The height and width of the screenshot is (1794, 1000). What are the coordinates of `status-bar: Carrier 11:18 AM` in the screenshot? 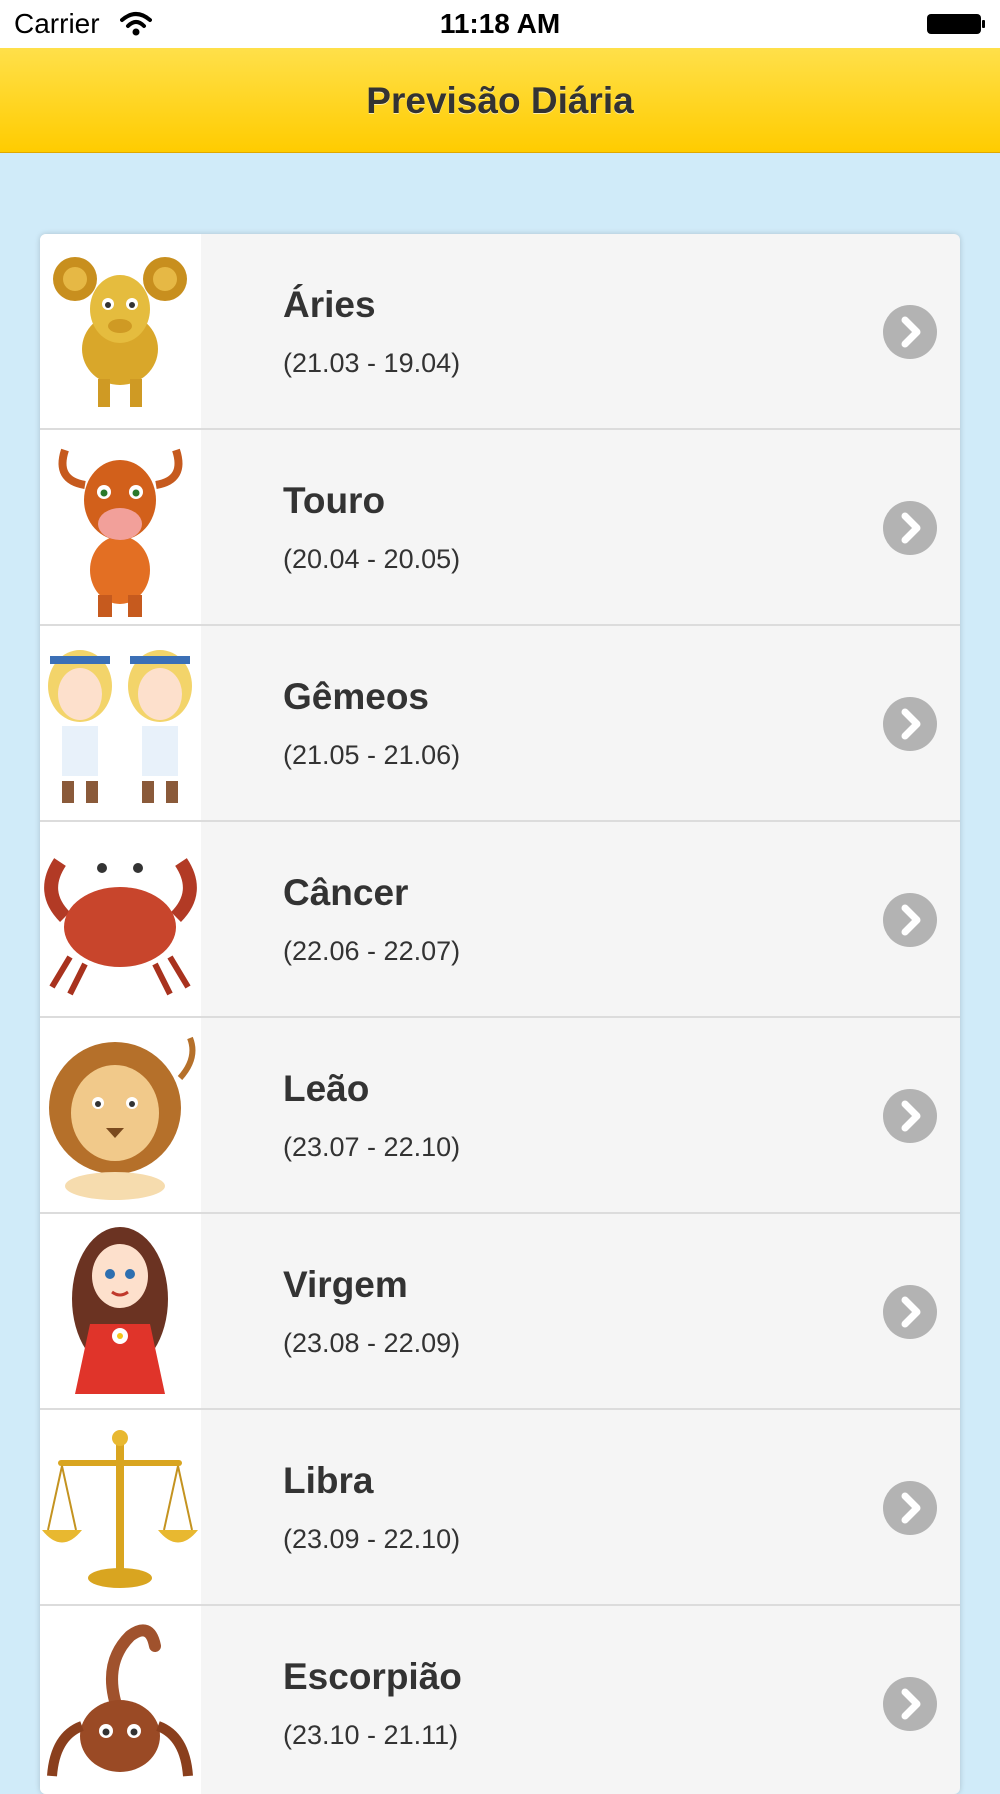 It's located at (500, 24).